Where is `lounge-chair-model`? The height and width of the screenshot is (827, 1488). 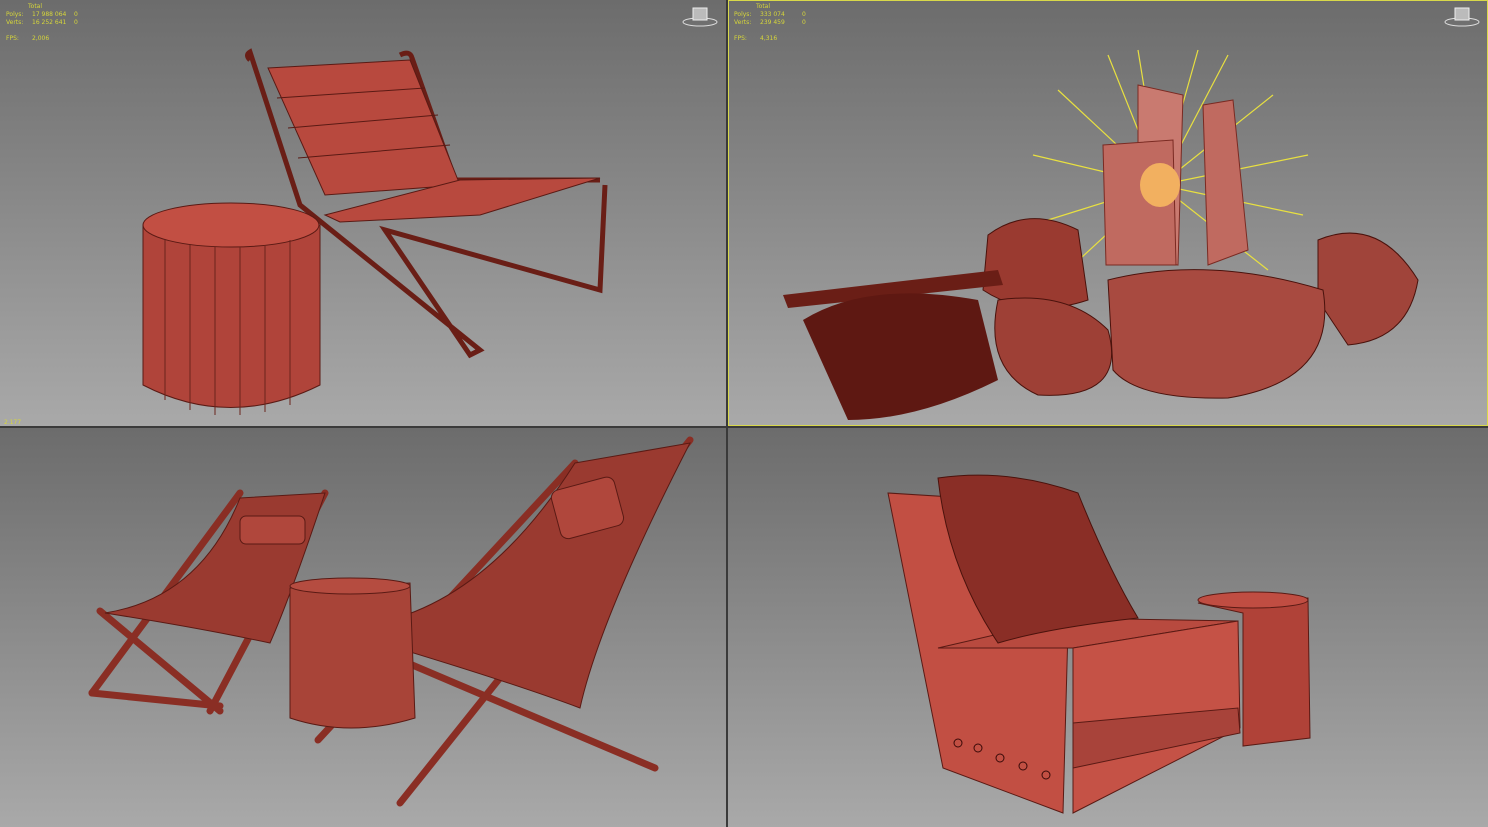 lounge-chair-model is located at coordinates (375, 231).